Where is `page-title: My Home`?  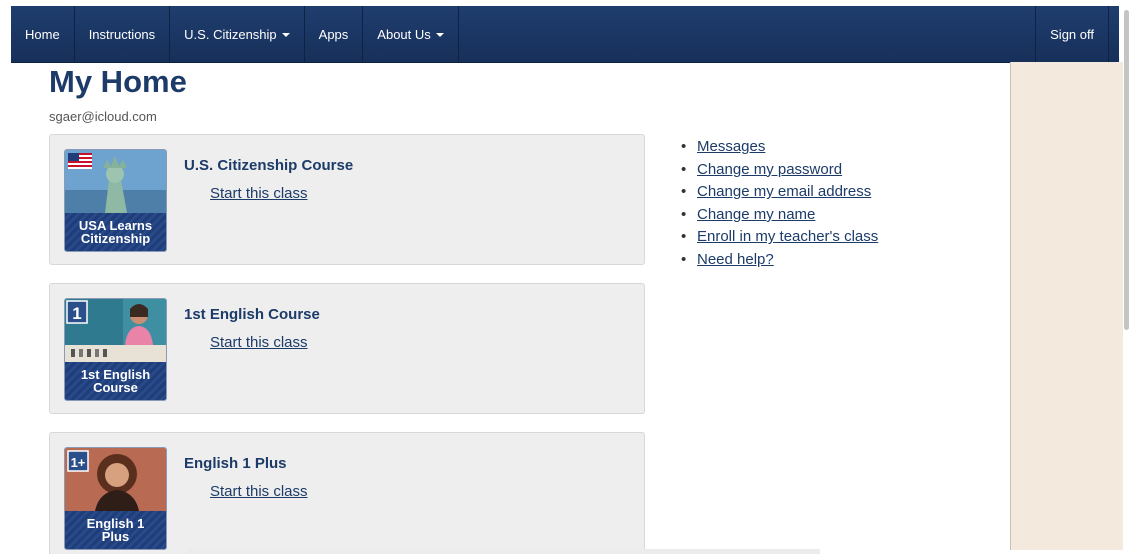 page-title: My Home is located at coordinates (118, 81).